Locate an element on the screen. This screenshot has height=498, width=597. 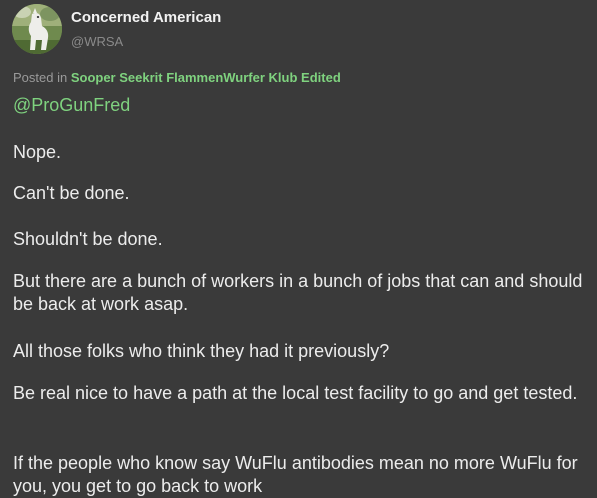
avatar is located at coordinates (37, 29).